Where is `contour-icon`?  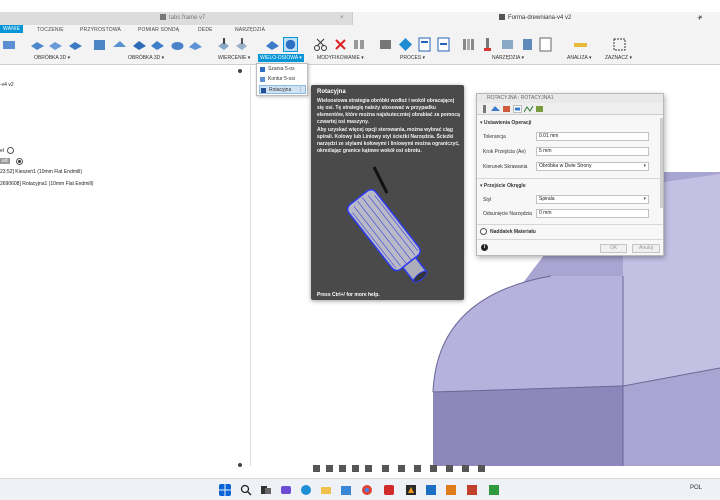
contour-icon is located at coordinates (157, 44).